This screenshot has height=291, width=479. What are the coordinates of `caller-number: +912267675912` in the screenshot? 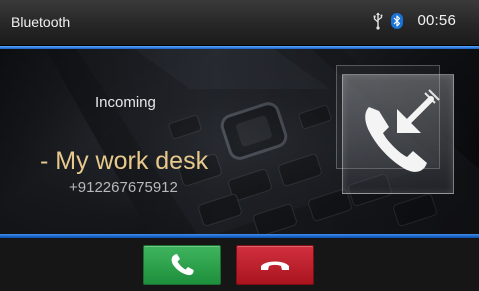 It's located at (123, 187).